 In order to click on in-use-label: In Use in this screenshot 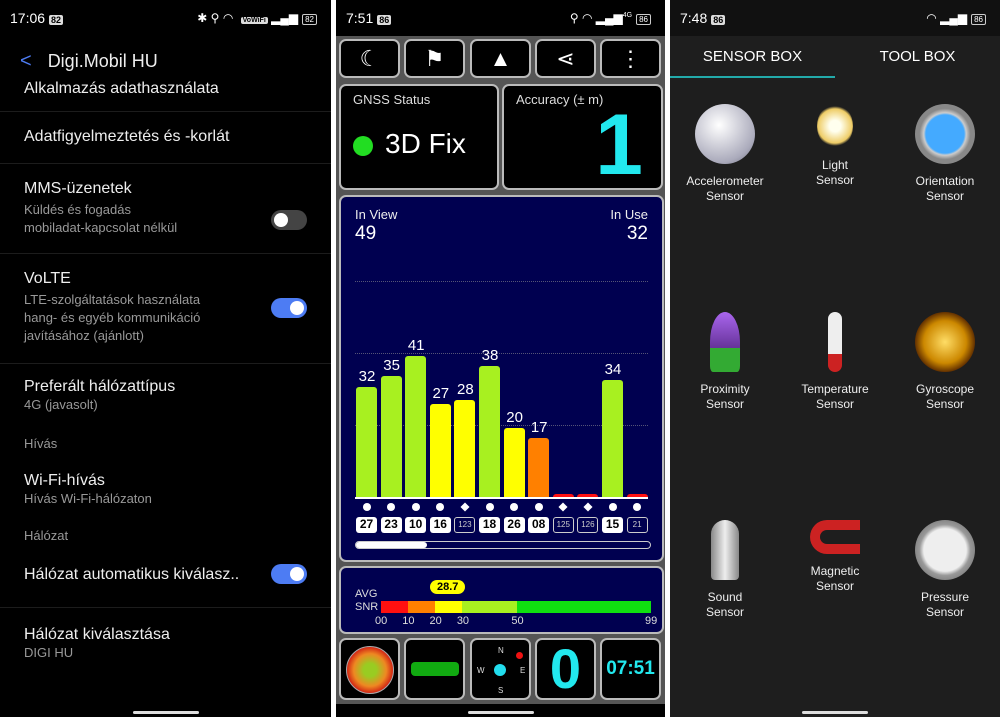, I will do `click(629, 214)`.